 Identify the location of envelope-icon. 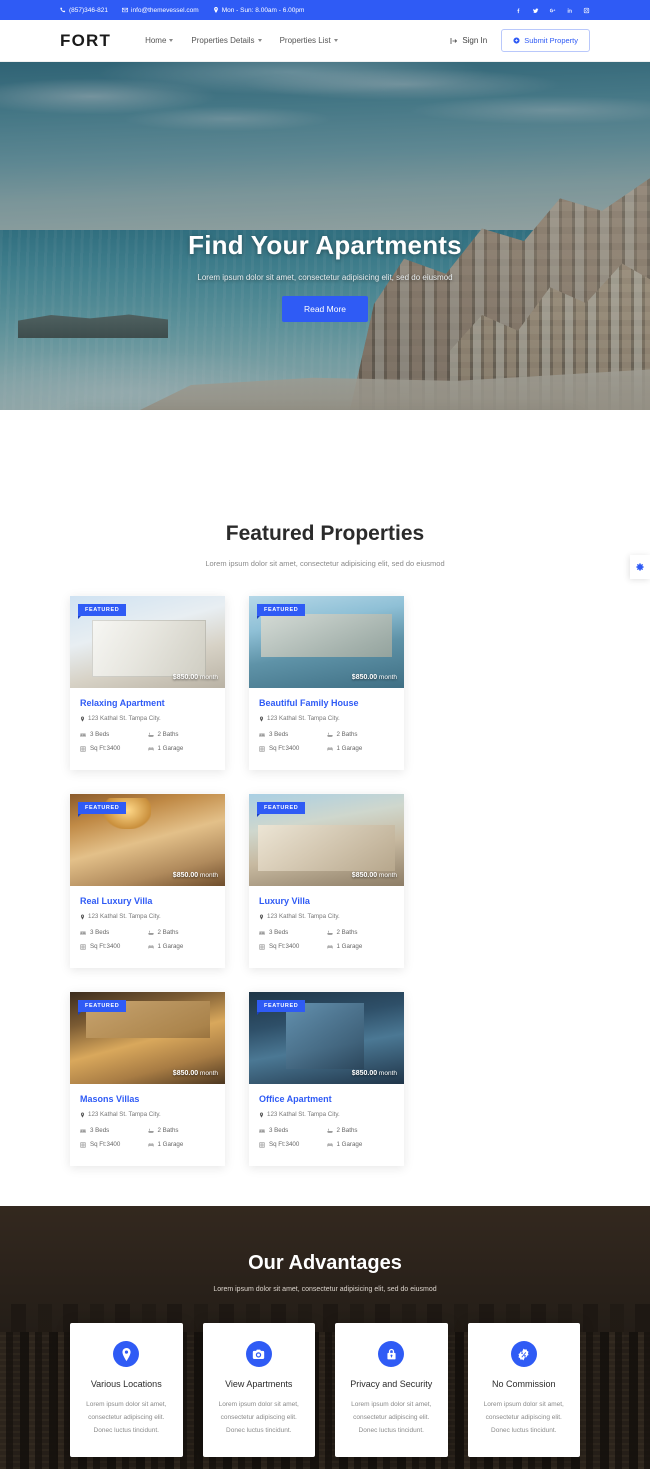
(125, 10).